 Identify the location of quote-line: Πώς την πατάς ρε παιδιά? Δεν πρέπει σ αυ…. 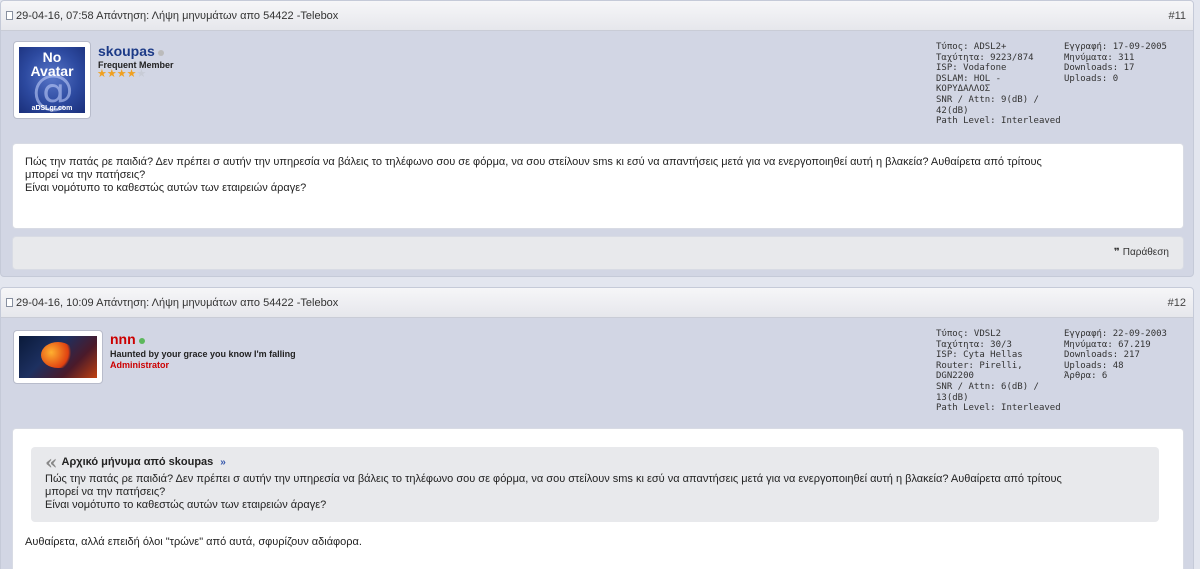
(553, 479).